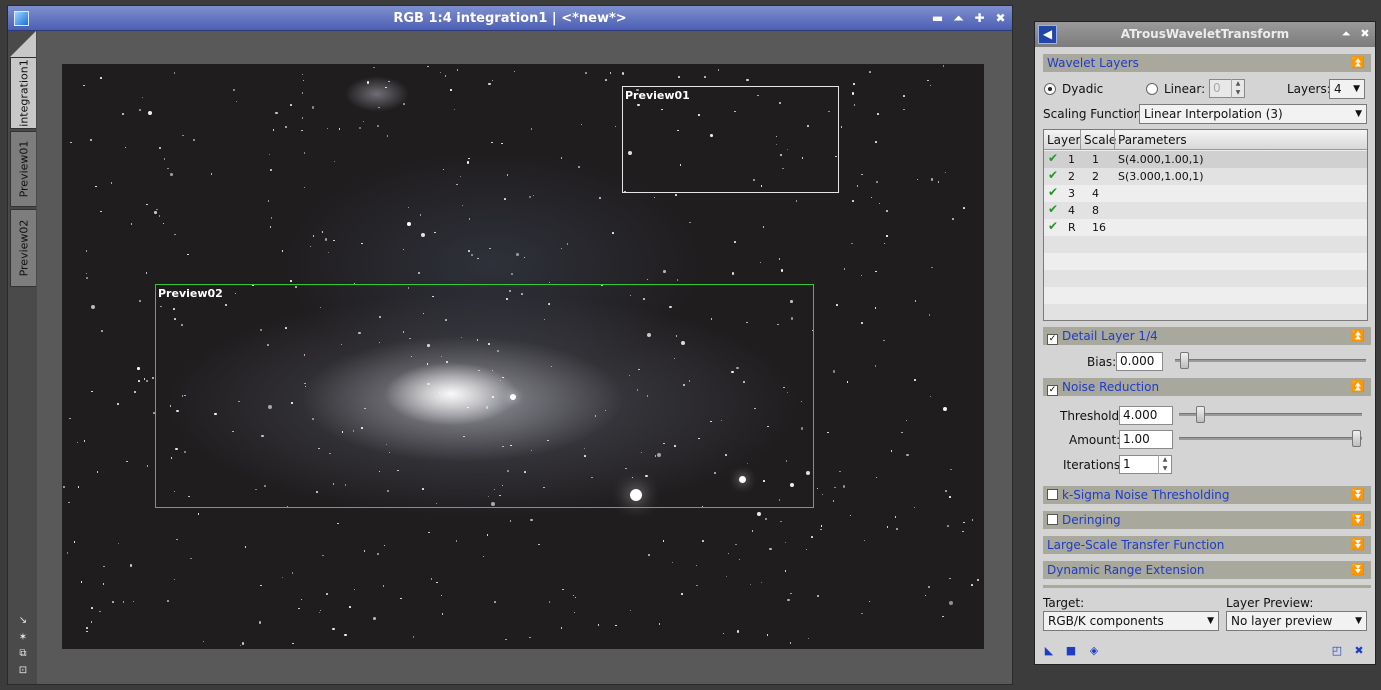 This screenshot has height=690, width=1381. What do you see at coordinates (1184, 360) in the screenshot?
I see `bias-slider-thumb` at bounding box center [1184, 360].